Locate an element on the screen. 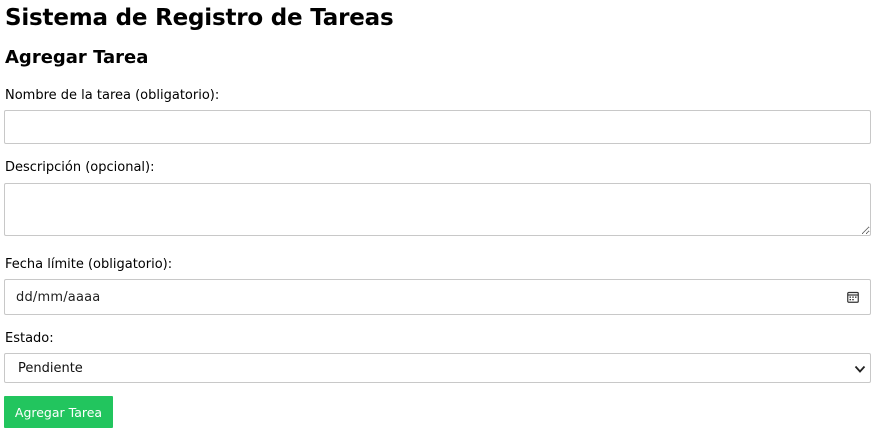 The image size is (879, 436). status-select: Pendiente is located at coordinates (437, 368).